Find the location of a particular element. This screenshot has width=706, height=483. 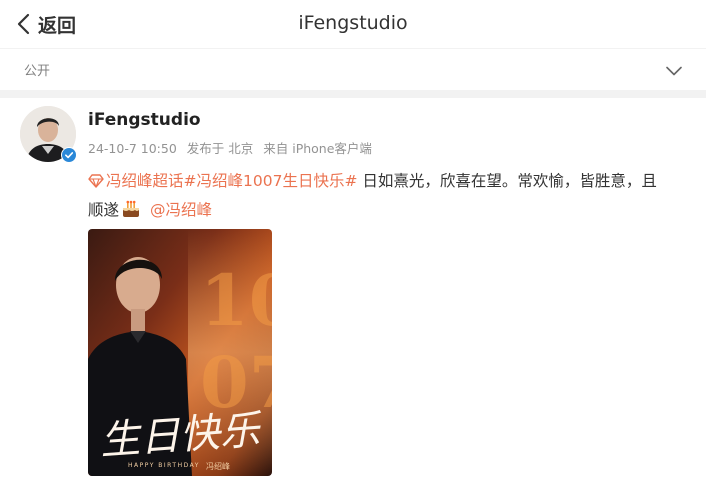

top-nav-bar: 返回 iFengstudio is located at coordinates (353, 24).